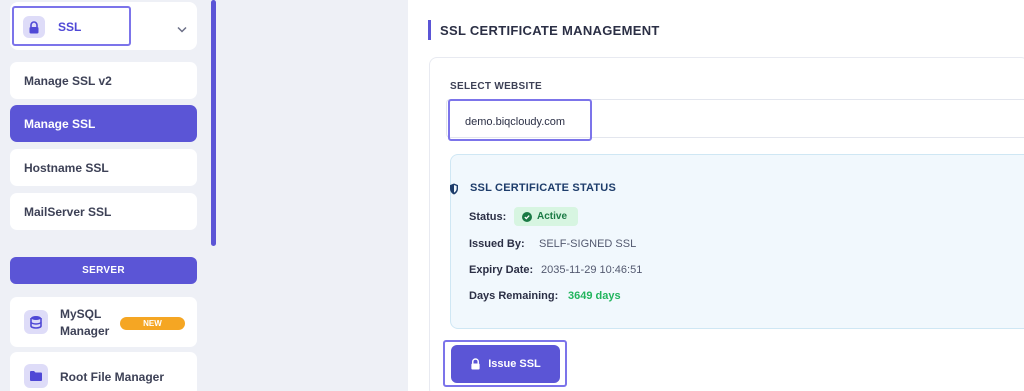 Image resolution: width=1024 pixels, height=391 pixels. Describe the element at coordinates (592, 270) in the screenshot. I see `expiry-date-value: 2035-11-29 10:46:51` at that location.